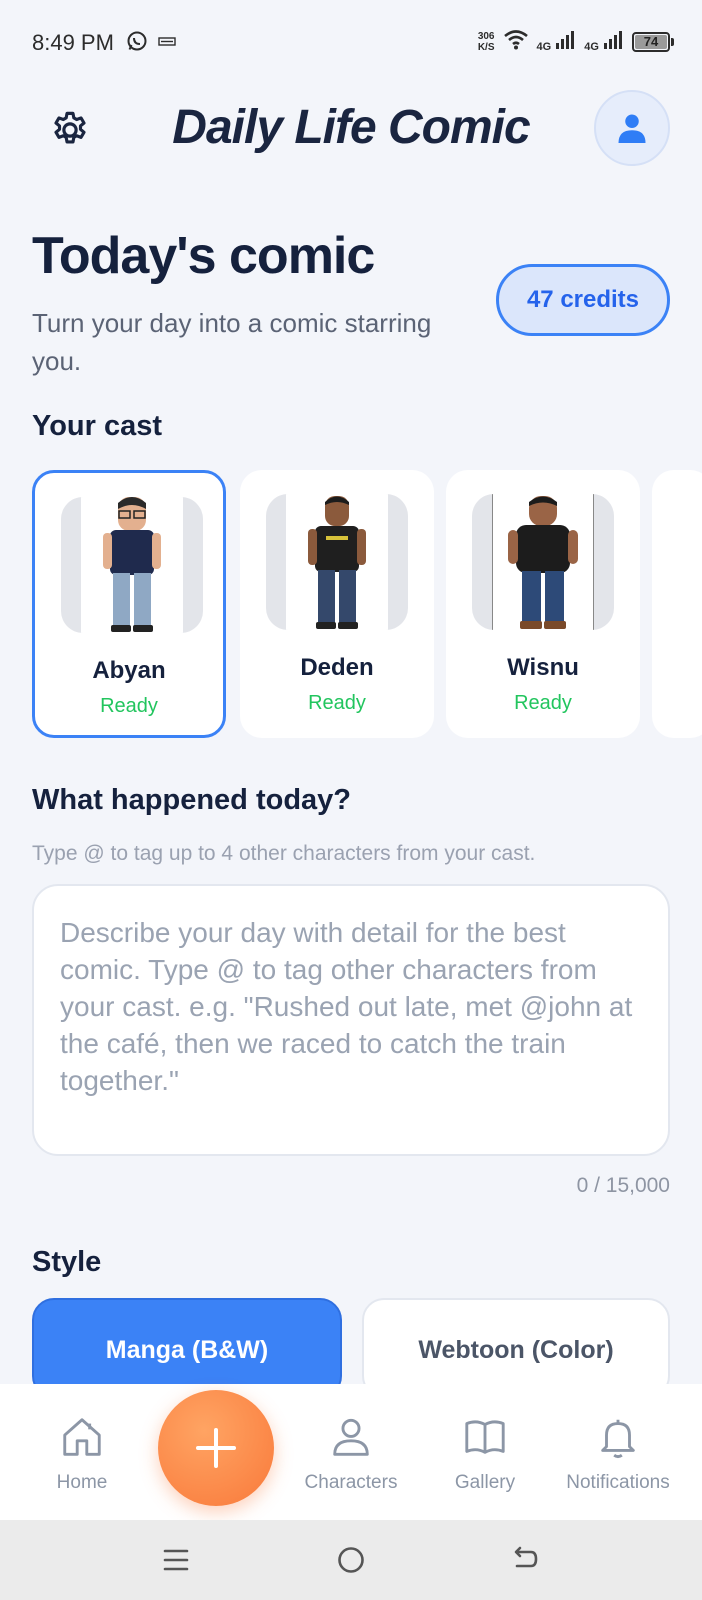 The height and width of the screenshot is (1600, 702). What do you see at coordinates (516, 41) in the screenshot?
I see `wifi-icon` at bounding box center [516, 41].